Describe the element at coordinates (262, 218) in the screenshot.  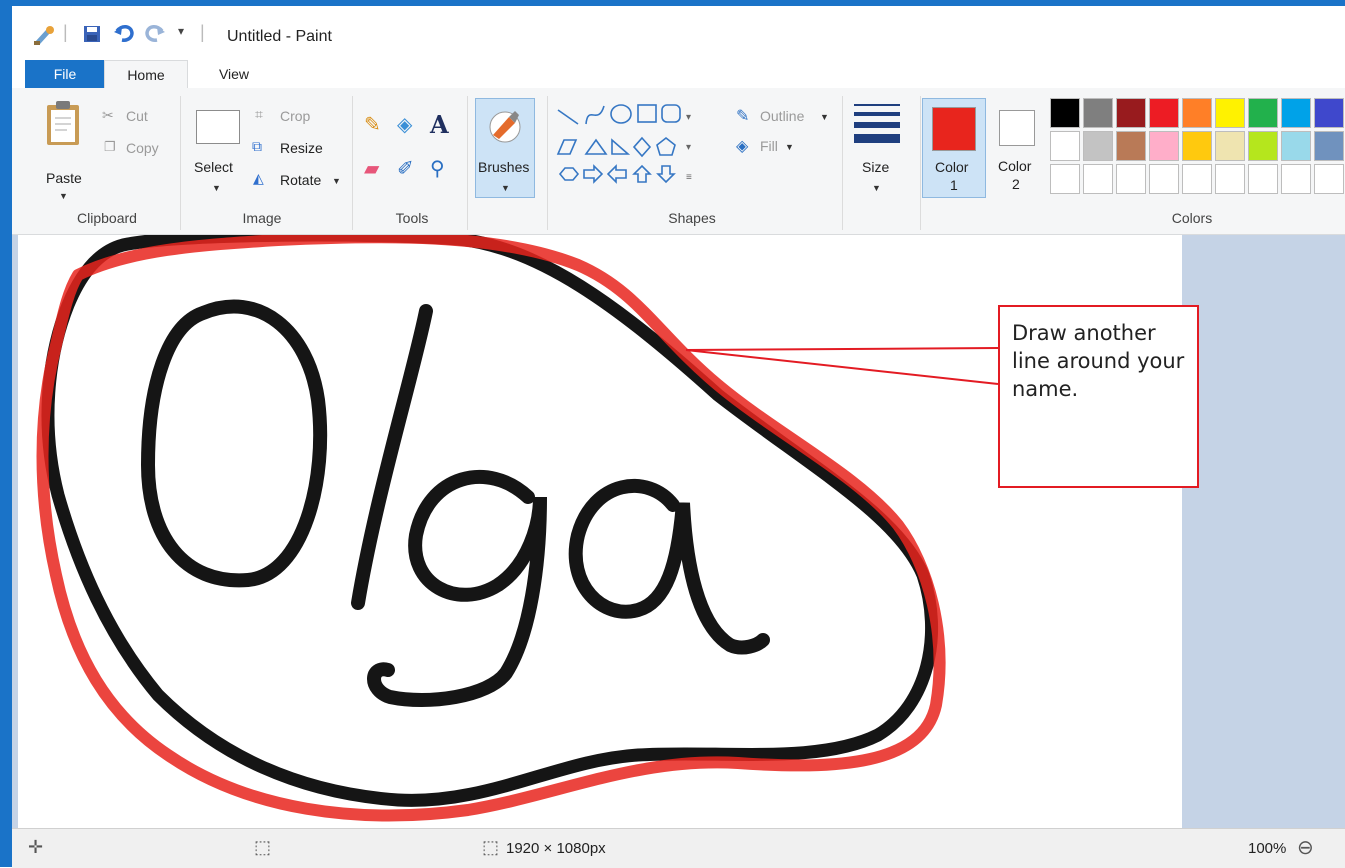
I see `image-group-label: Image` at that location.